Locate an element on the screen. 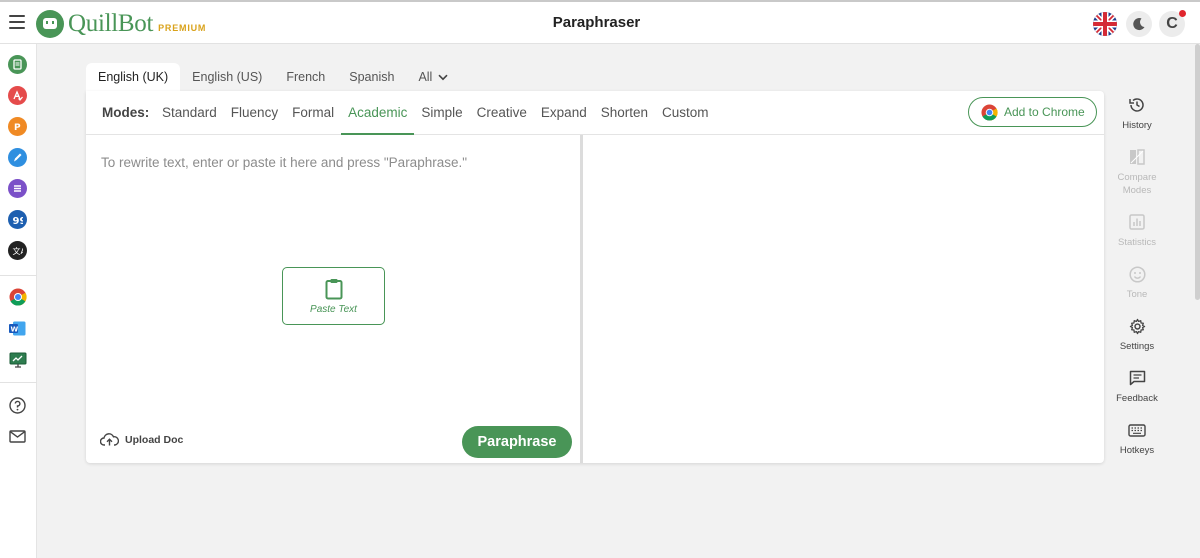 The image size is (1200, 558). hotkeys-label: Hotkeys is located at coordinates (1137, 450).